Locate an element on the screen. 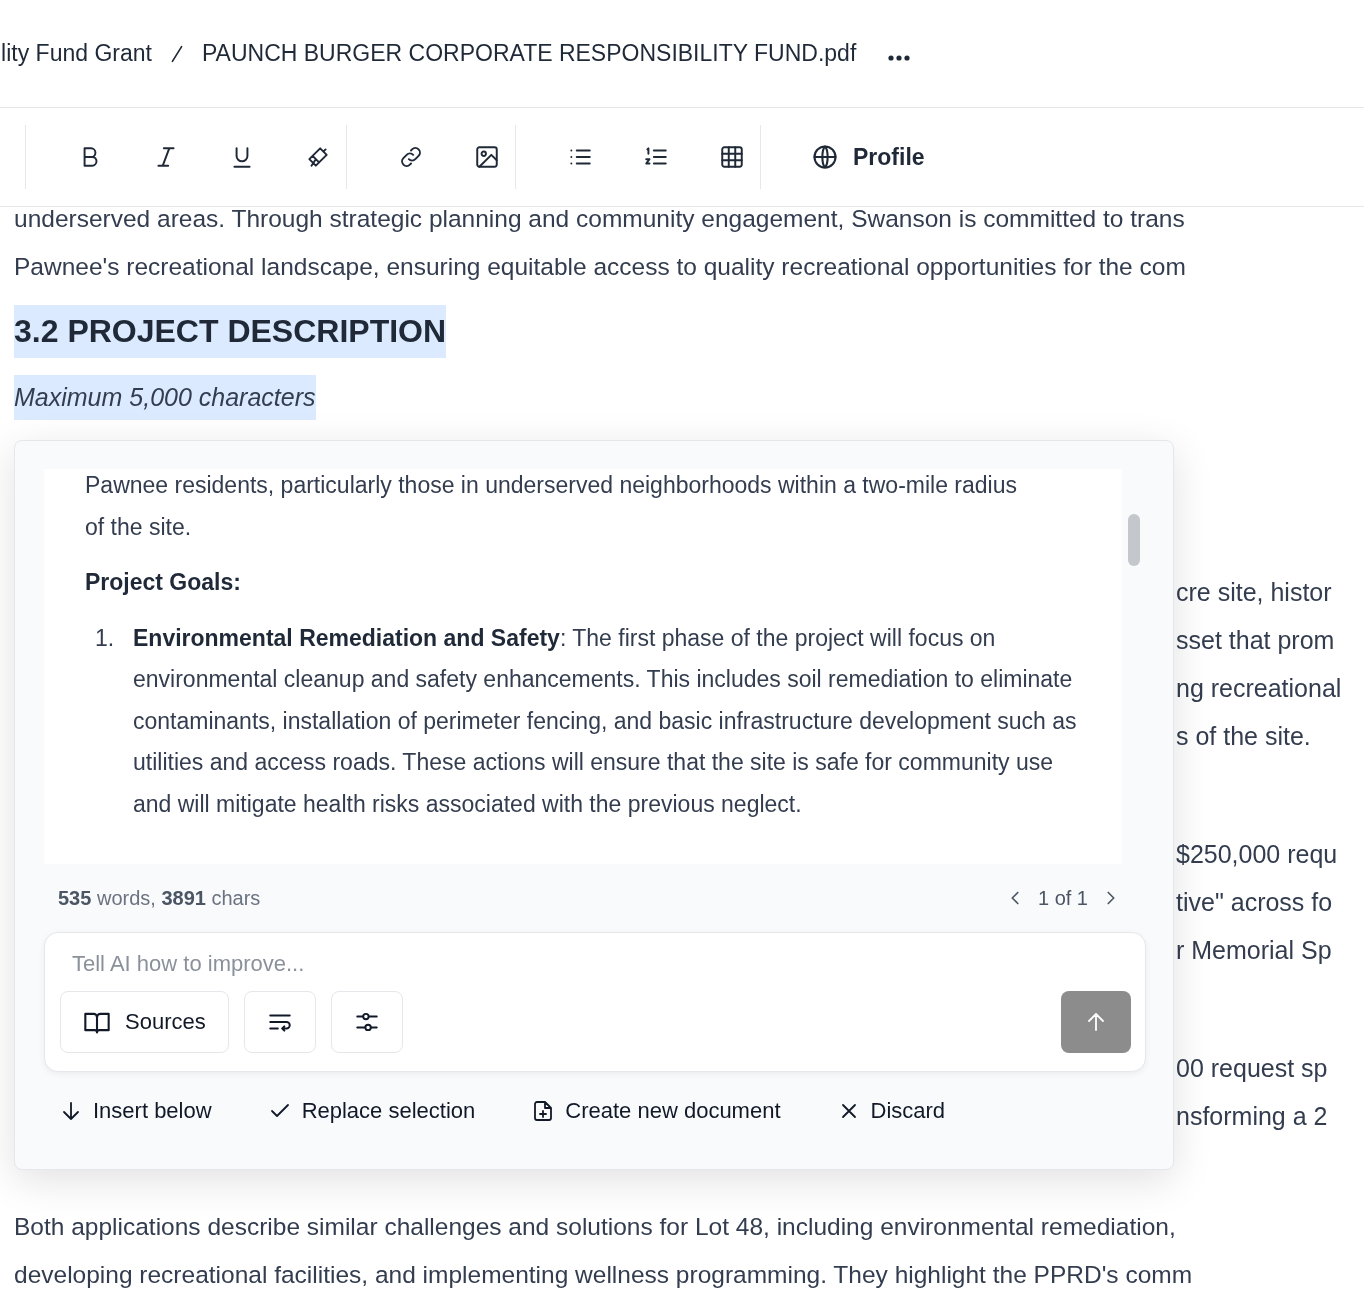 This screenshot has width=1364, height=1312. globe-icon is located at coordinates (825, 157).